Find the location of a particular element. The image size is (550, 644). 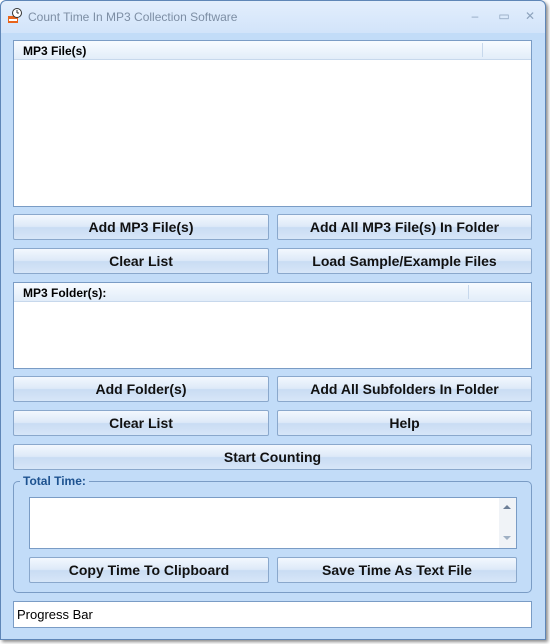

clear-folders-list-button: Clear List is located at coordinates (141, 423).